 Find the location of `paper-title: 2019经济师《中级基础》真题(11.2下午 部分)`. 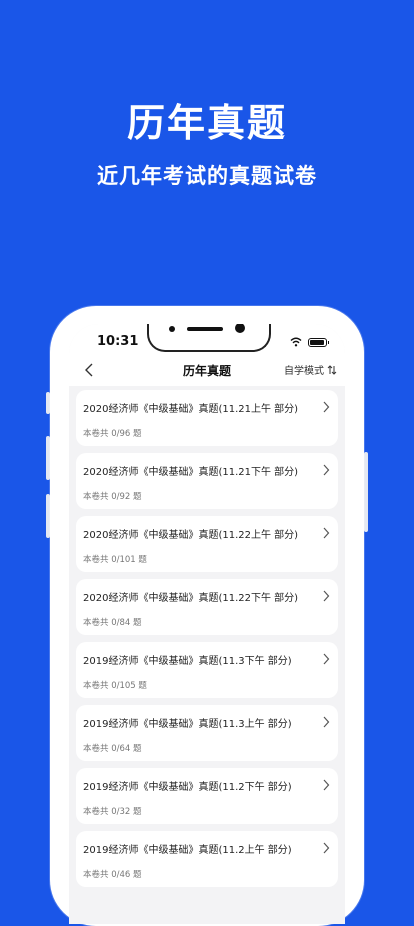

paper-title: 2019经济师《中级基础》真题(11.2下午 部分) is located at coordinates (187, 787).